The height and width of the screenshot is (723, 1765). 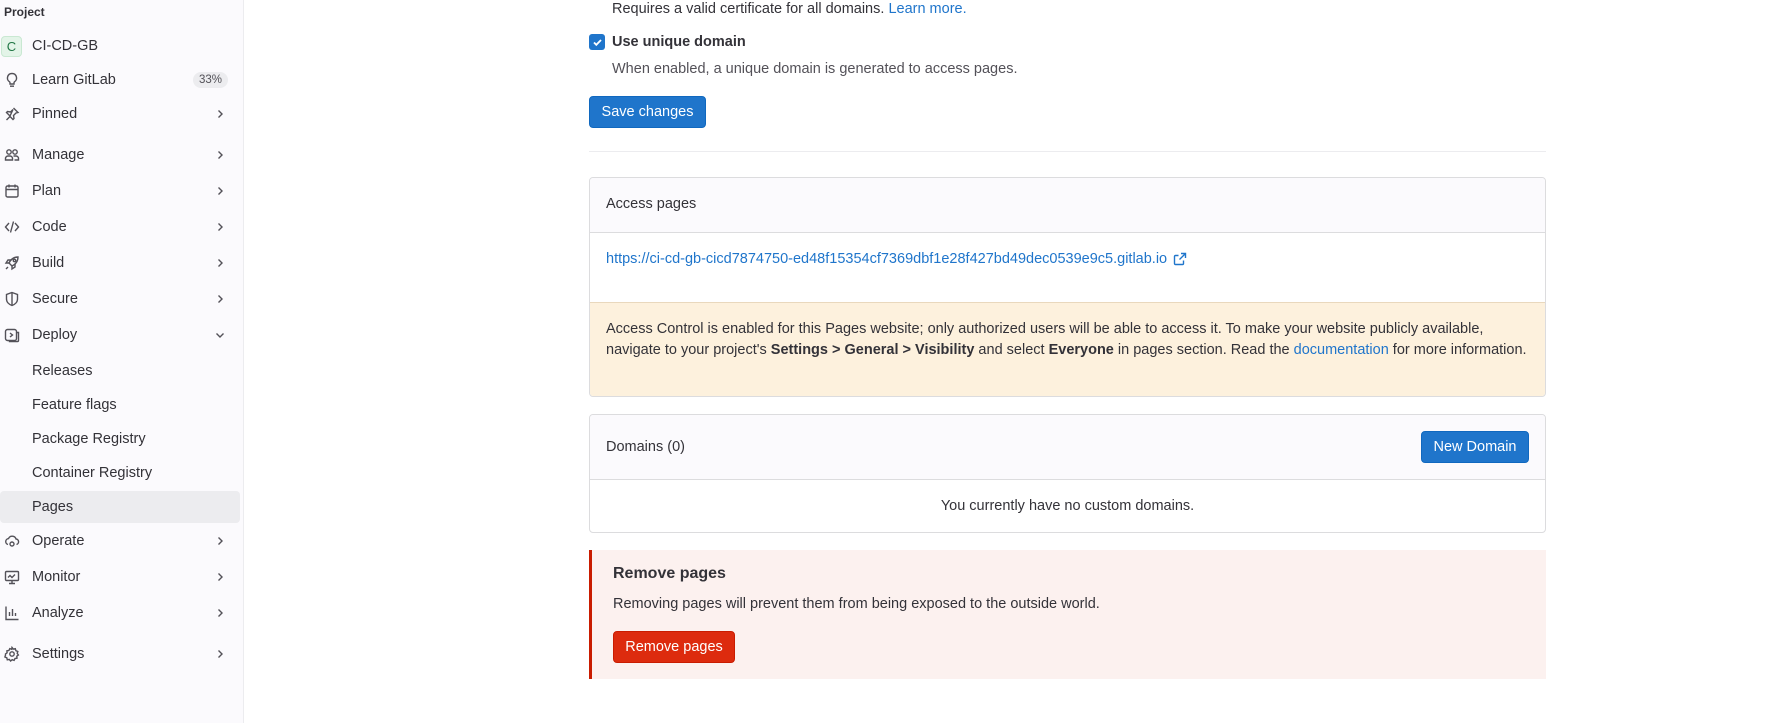 I want to click on documentation-link: documentation, so click(x=1341, y=350).